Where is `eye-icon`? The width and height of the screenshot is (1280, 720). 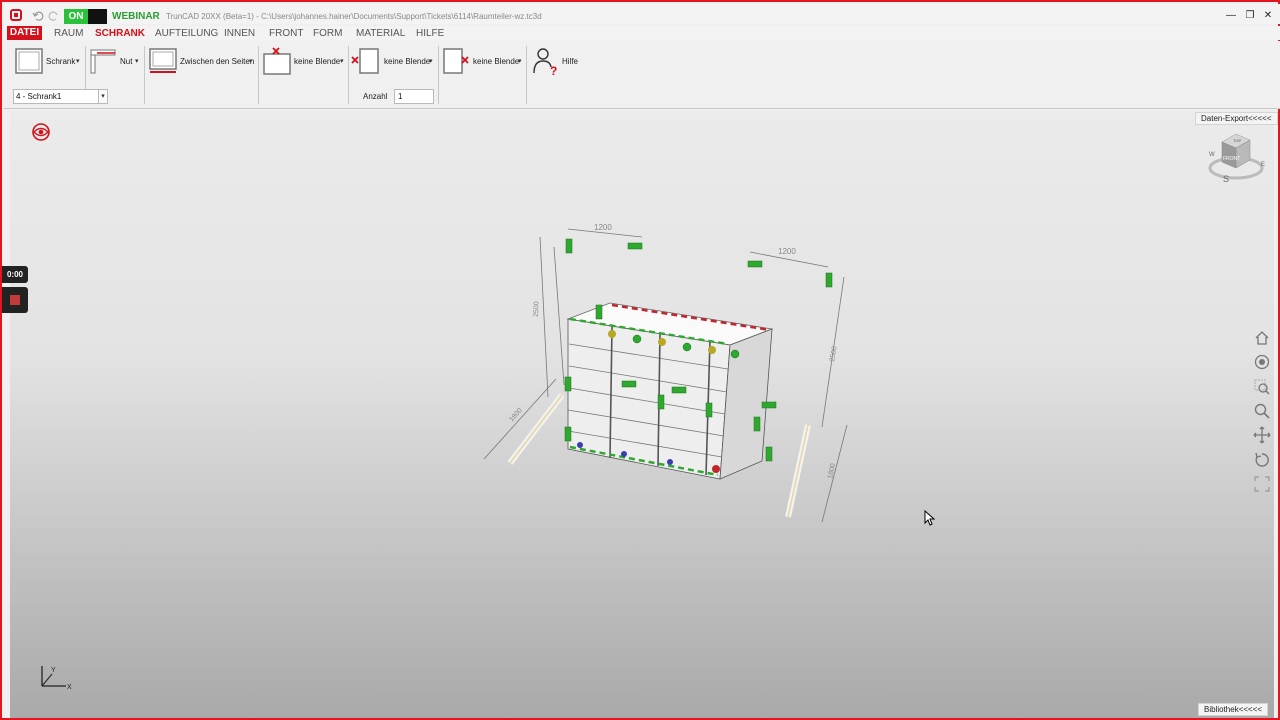
eye-icon is located at coordinates (41, 132).